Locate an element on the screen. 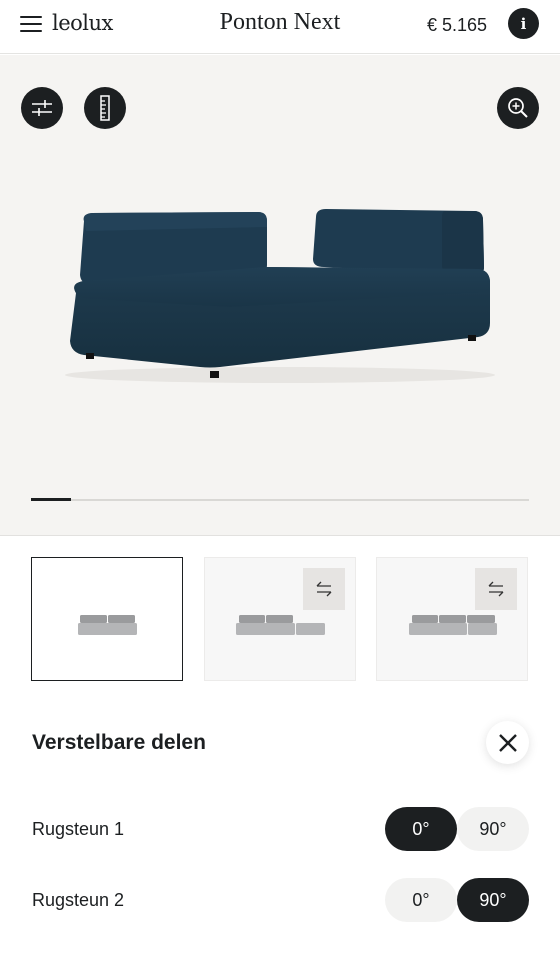 This screenshot has width=560, height=962. sofa-thumbnail-image is located at coordinates (107, 625).